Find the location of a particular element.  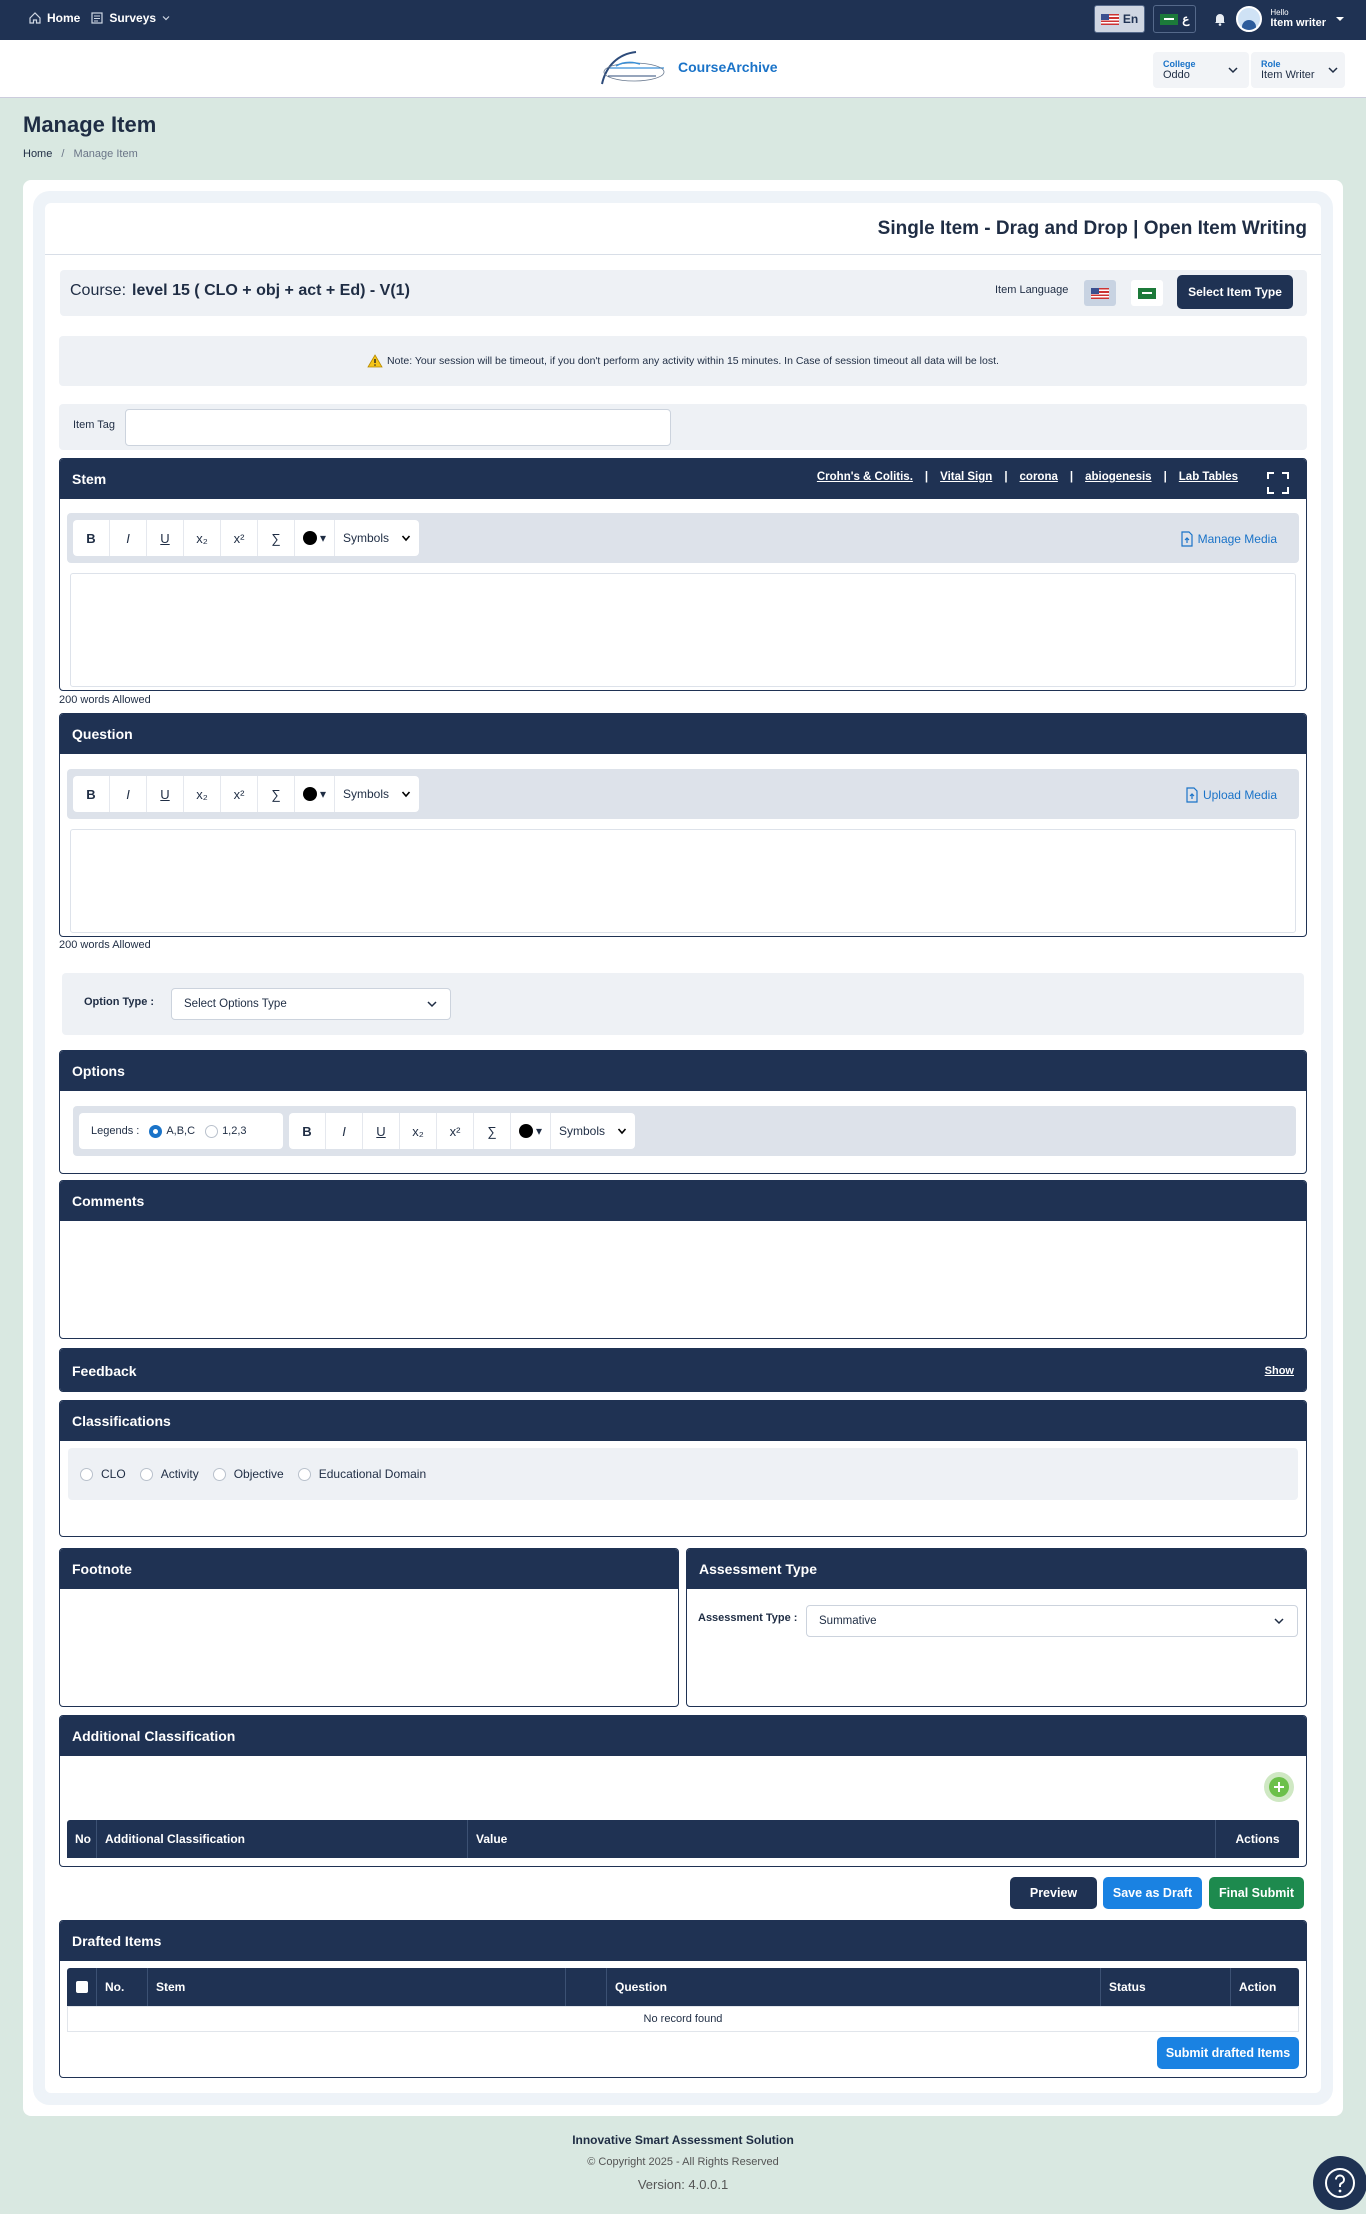

brand-logo-icon is located at coordinates (633, 67).